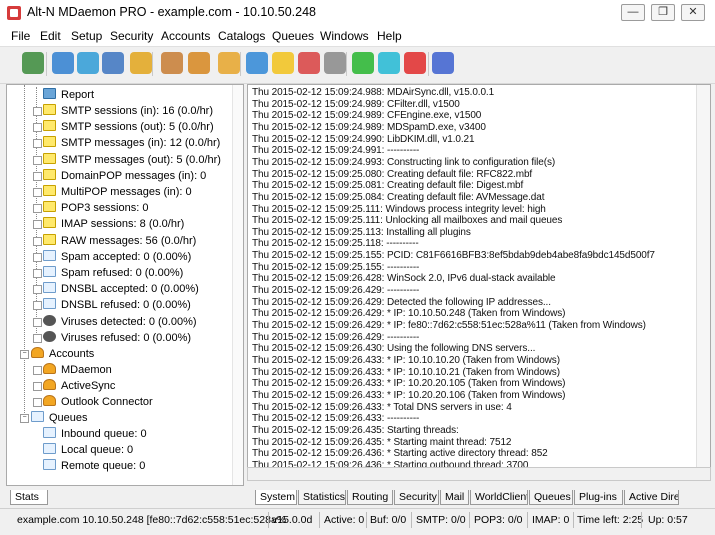 The width and height of the screenshot is (715, 535). I want to click on users-icon, so click(229, 63).